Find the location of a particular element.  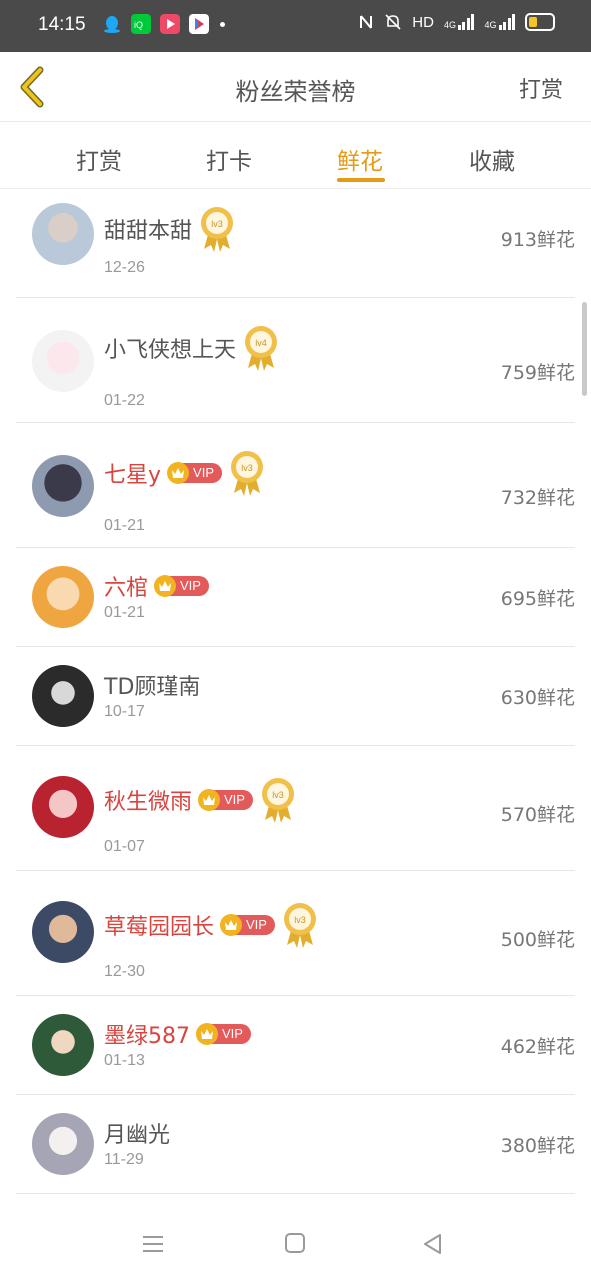

signal-2: 4G is located at coordinates (499, 22).